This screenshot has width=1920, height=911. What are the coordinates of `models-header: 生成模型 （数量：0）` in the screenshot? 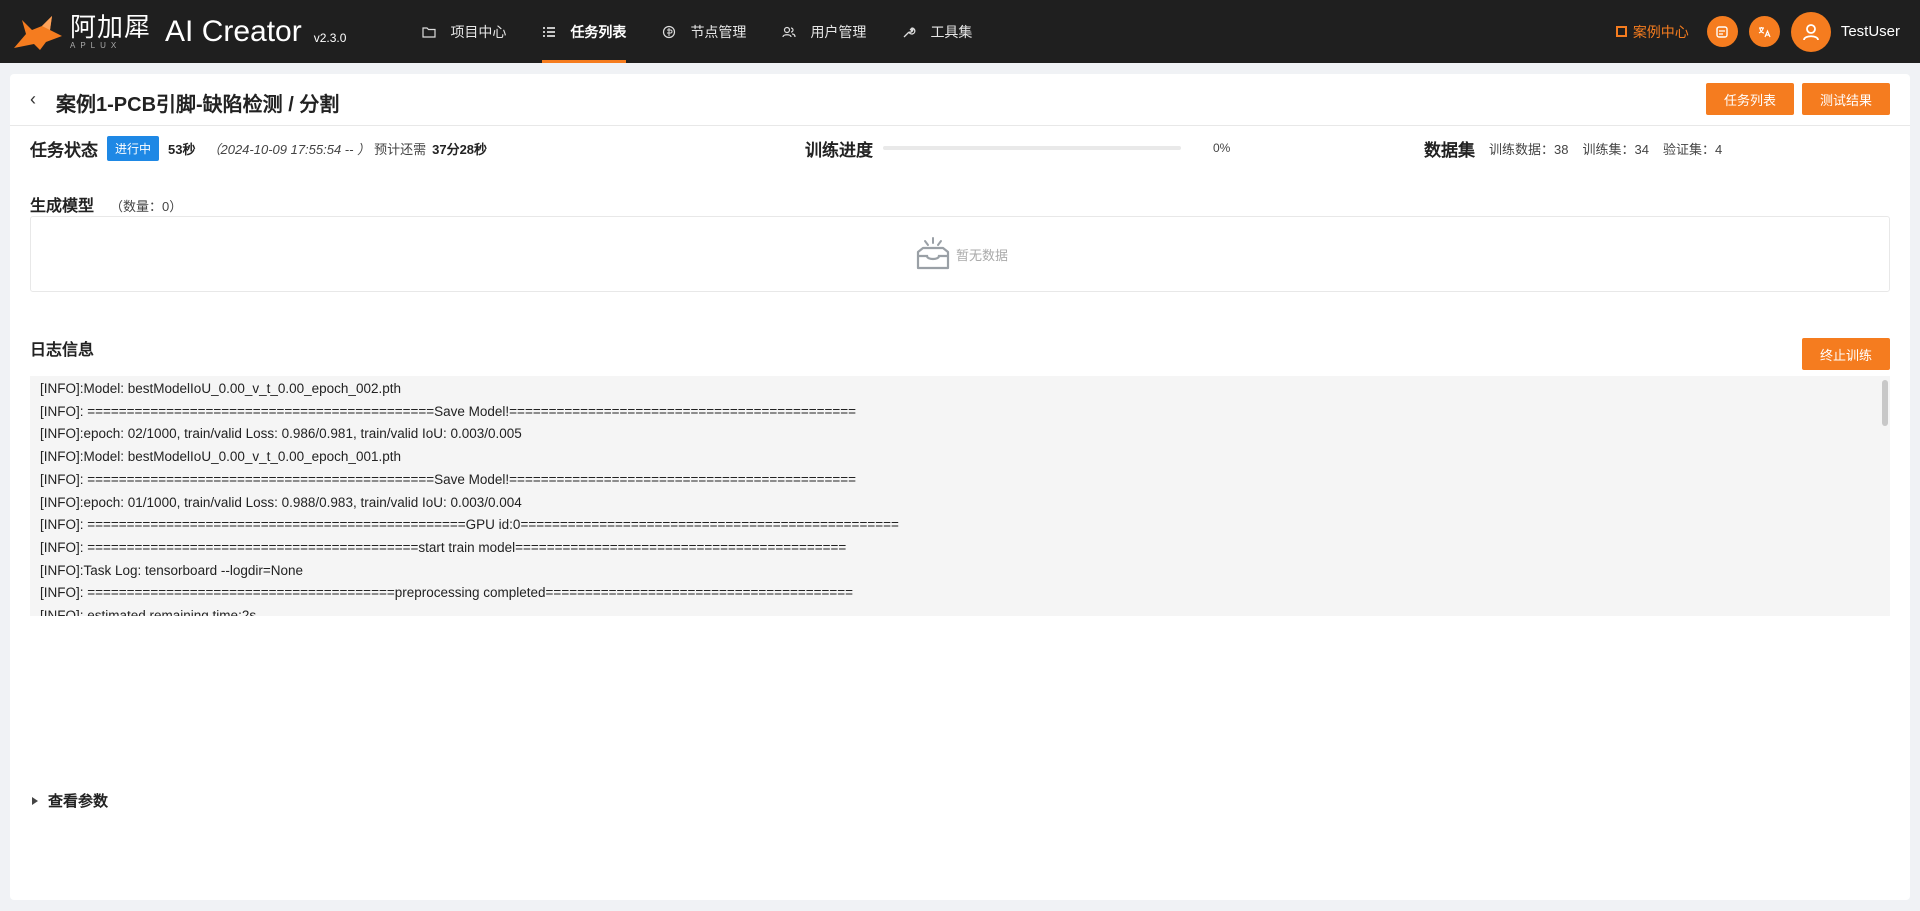 It's located at (106, 204).